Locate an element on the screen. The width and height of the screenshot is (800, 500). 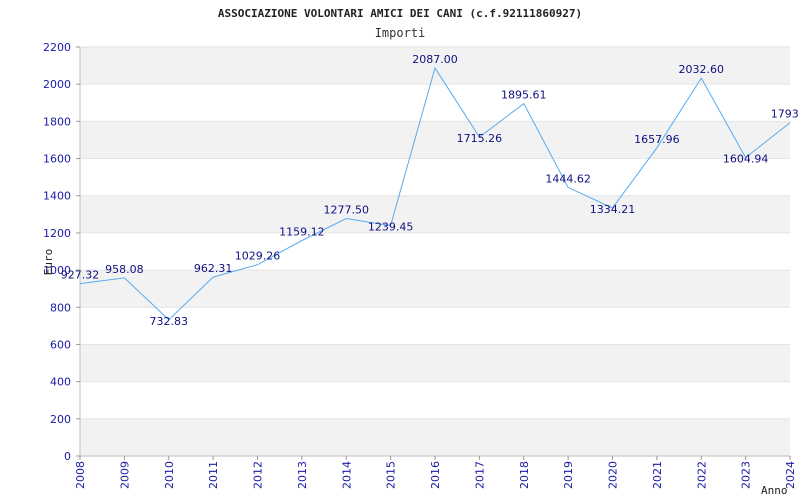
data-label: 1895.61 is located at coordinates (524, 95).